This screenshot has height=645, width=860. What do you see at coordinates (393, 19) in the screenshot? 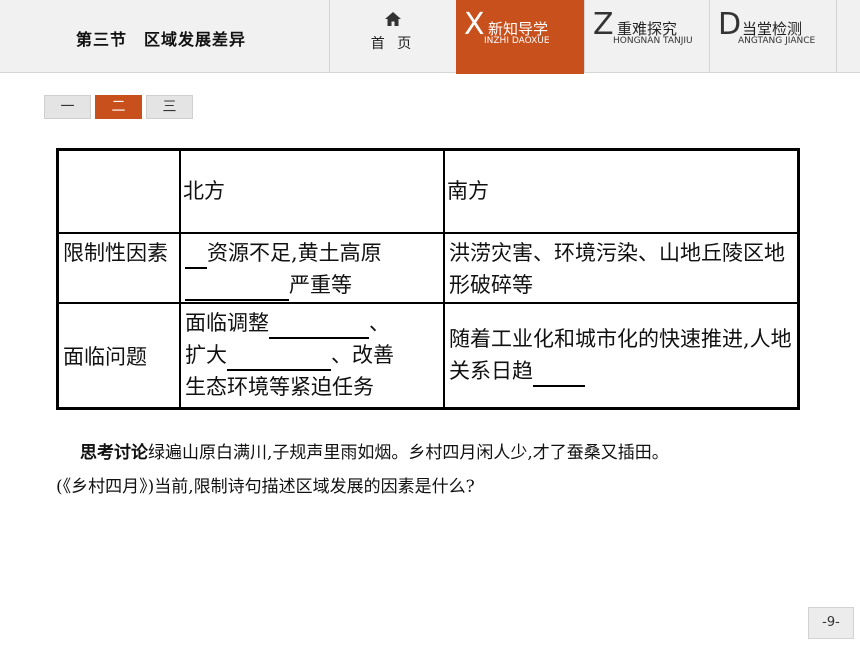
I see `home-icon` at bounding box center [393, 19].